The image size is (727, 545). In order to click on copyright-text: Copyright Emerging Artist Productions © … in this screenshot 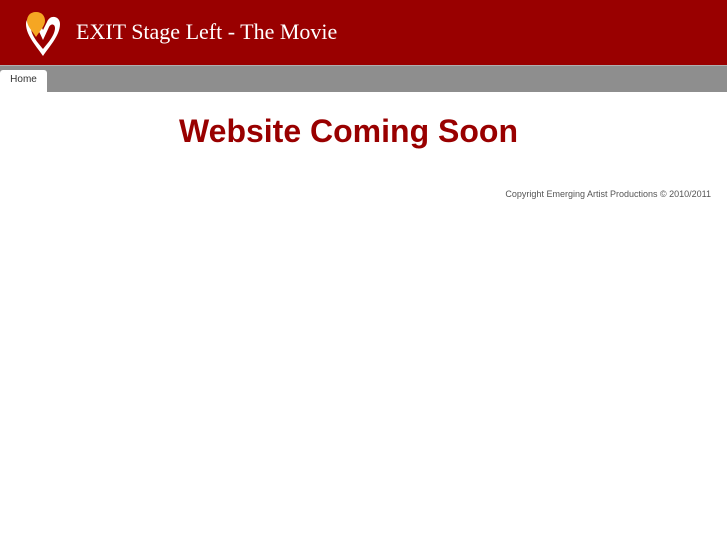, I will do `click(608, 194)`.